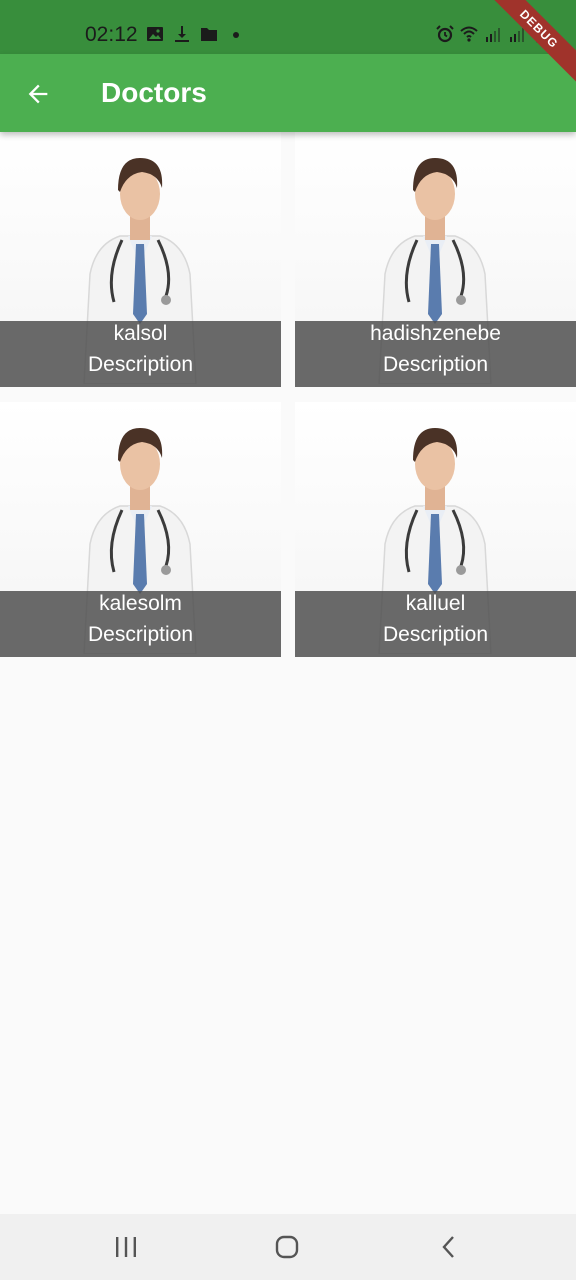 The height and width of the screenshot is (1280, 576). Describe the element at coordinates (140, 603) in the screenshot. I see `doctor-name: kalesolm` at that location.